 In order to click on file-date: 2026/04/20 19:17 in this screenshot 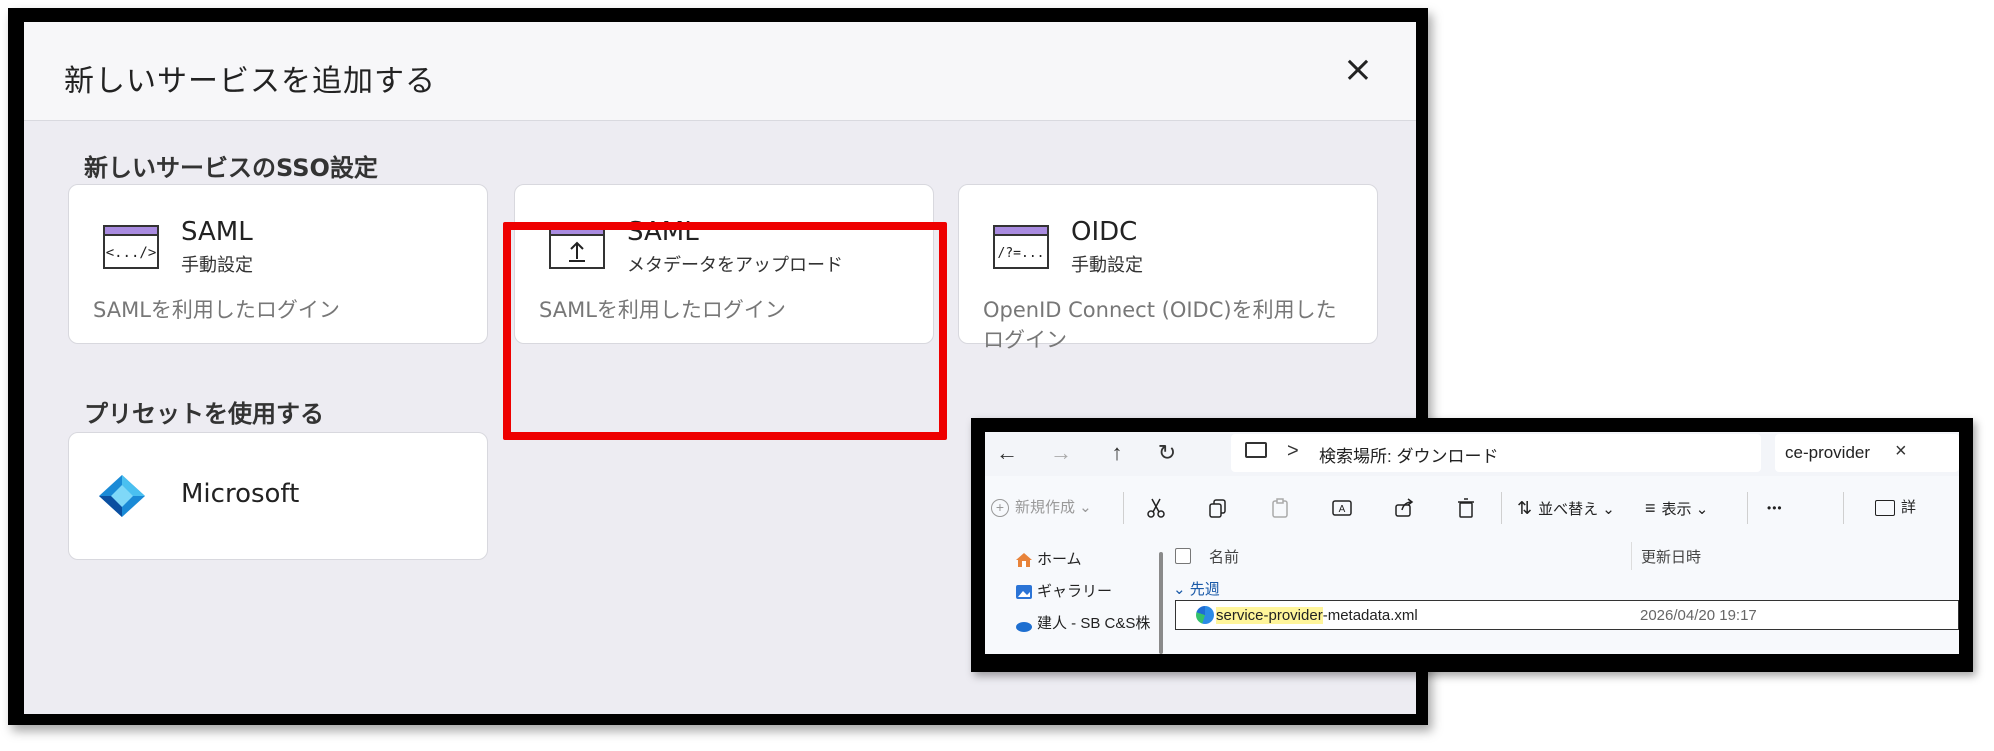, I will do `click(1698, 615)`.